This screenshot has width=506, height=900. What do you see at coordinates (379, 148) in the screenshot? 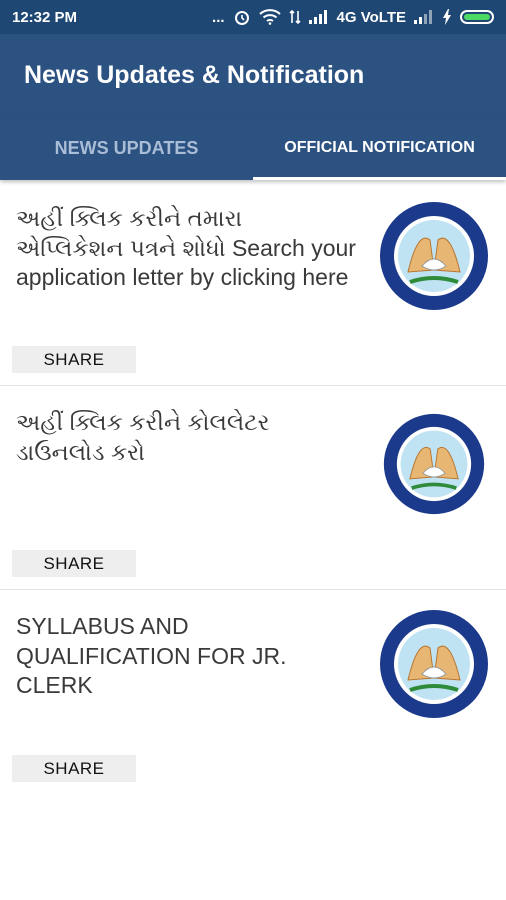
I see `tab-official-notification: OFFICIAL NOTIFICATION` at bounding box center [379, 148].